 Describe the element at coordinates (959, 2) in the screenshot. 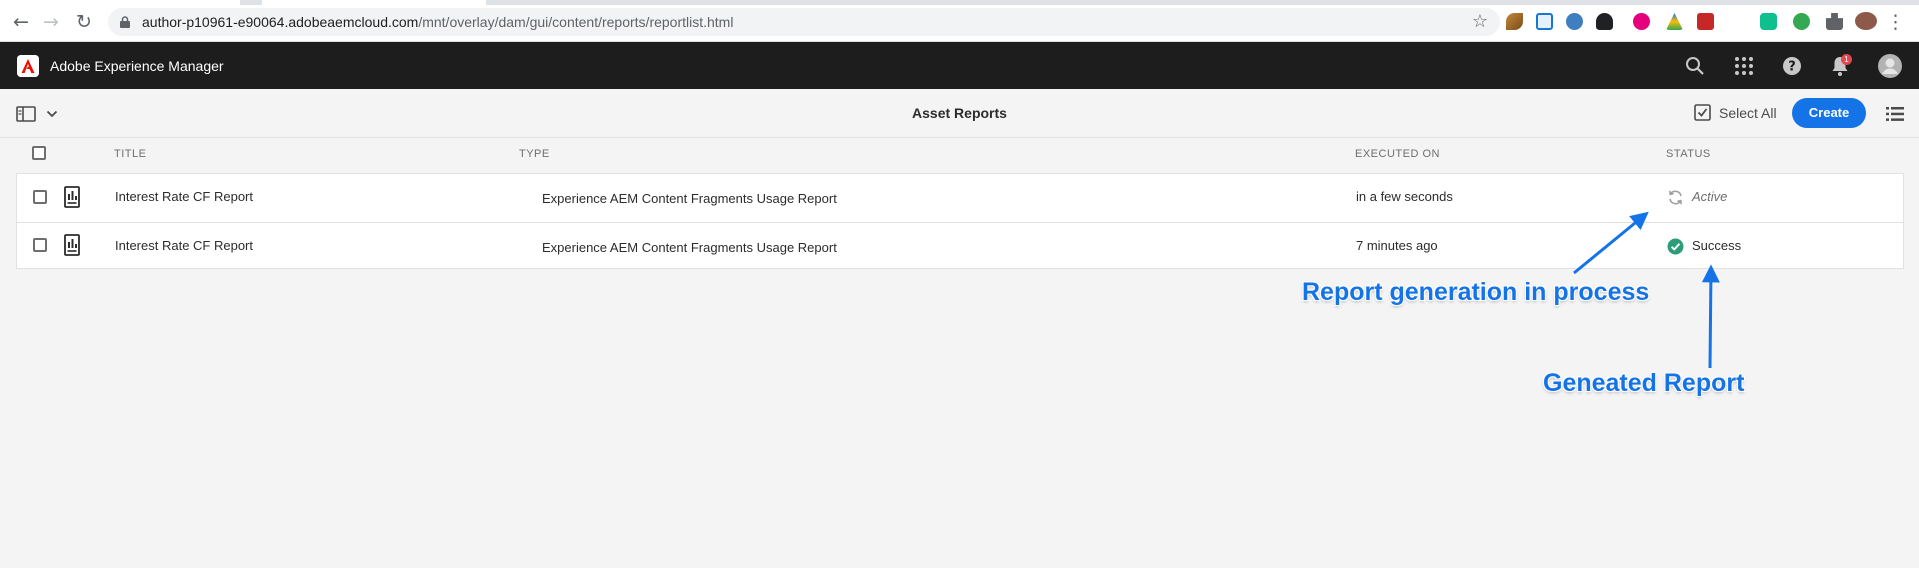

I see `tab-strip` at that location.